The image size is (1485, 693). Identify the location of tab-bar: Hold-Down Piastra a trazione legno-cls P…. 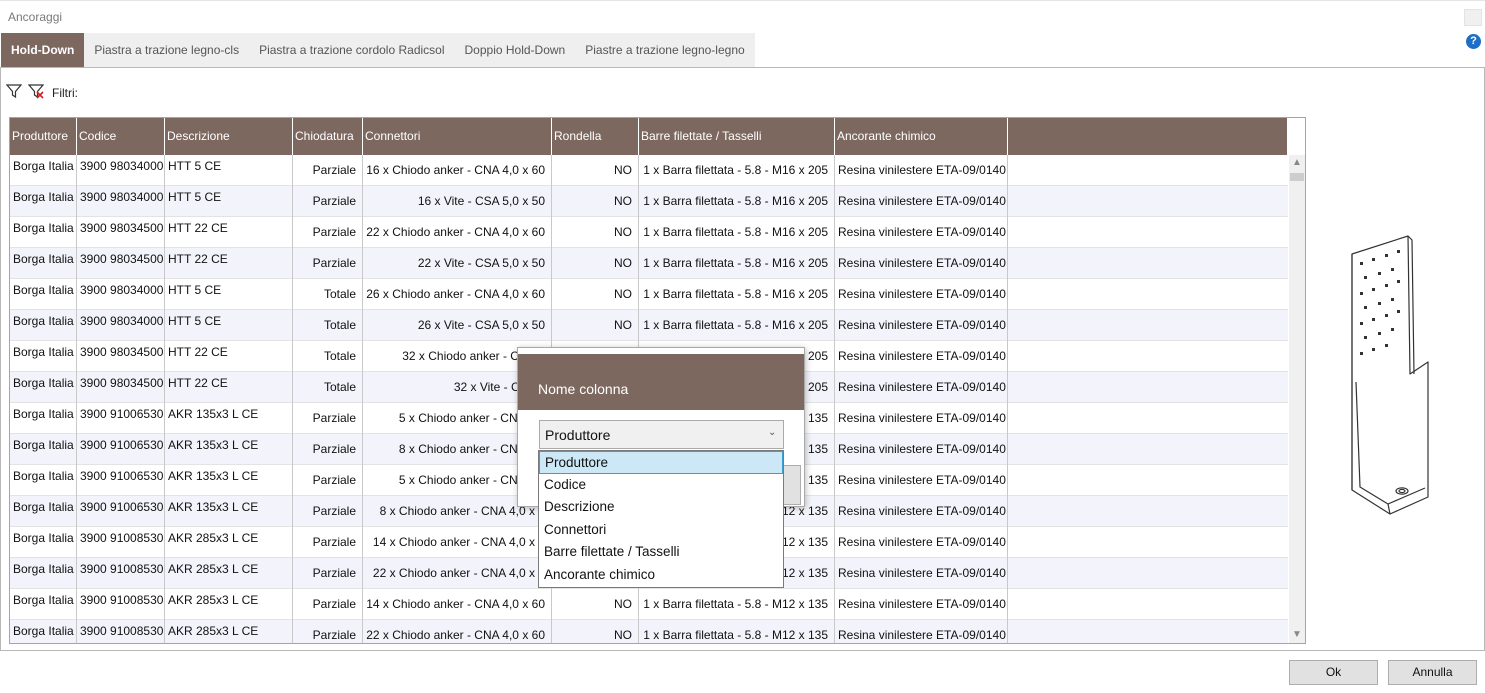
(378, 51).